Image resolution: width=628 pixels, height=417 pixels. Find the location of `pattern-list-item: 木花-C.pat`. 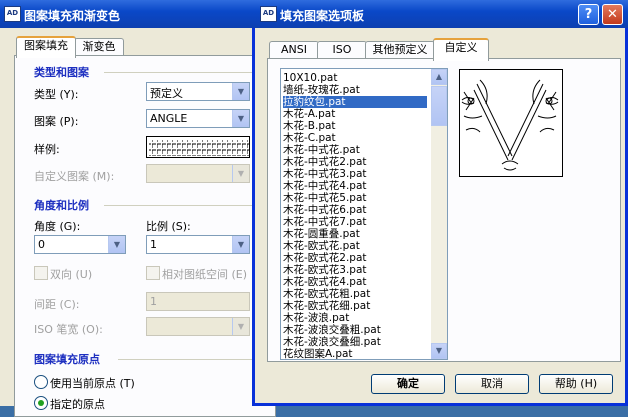

pattern-list-item: 木花-C.pat is located at coordinates (355, 138).